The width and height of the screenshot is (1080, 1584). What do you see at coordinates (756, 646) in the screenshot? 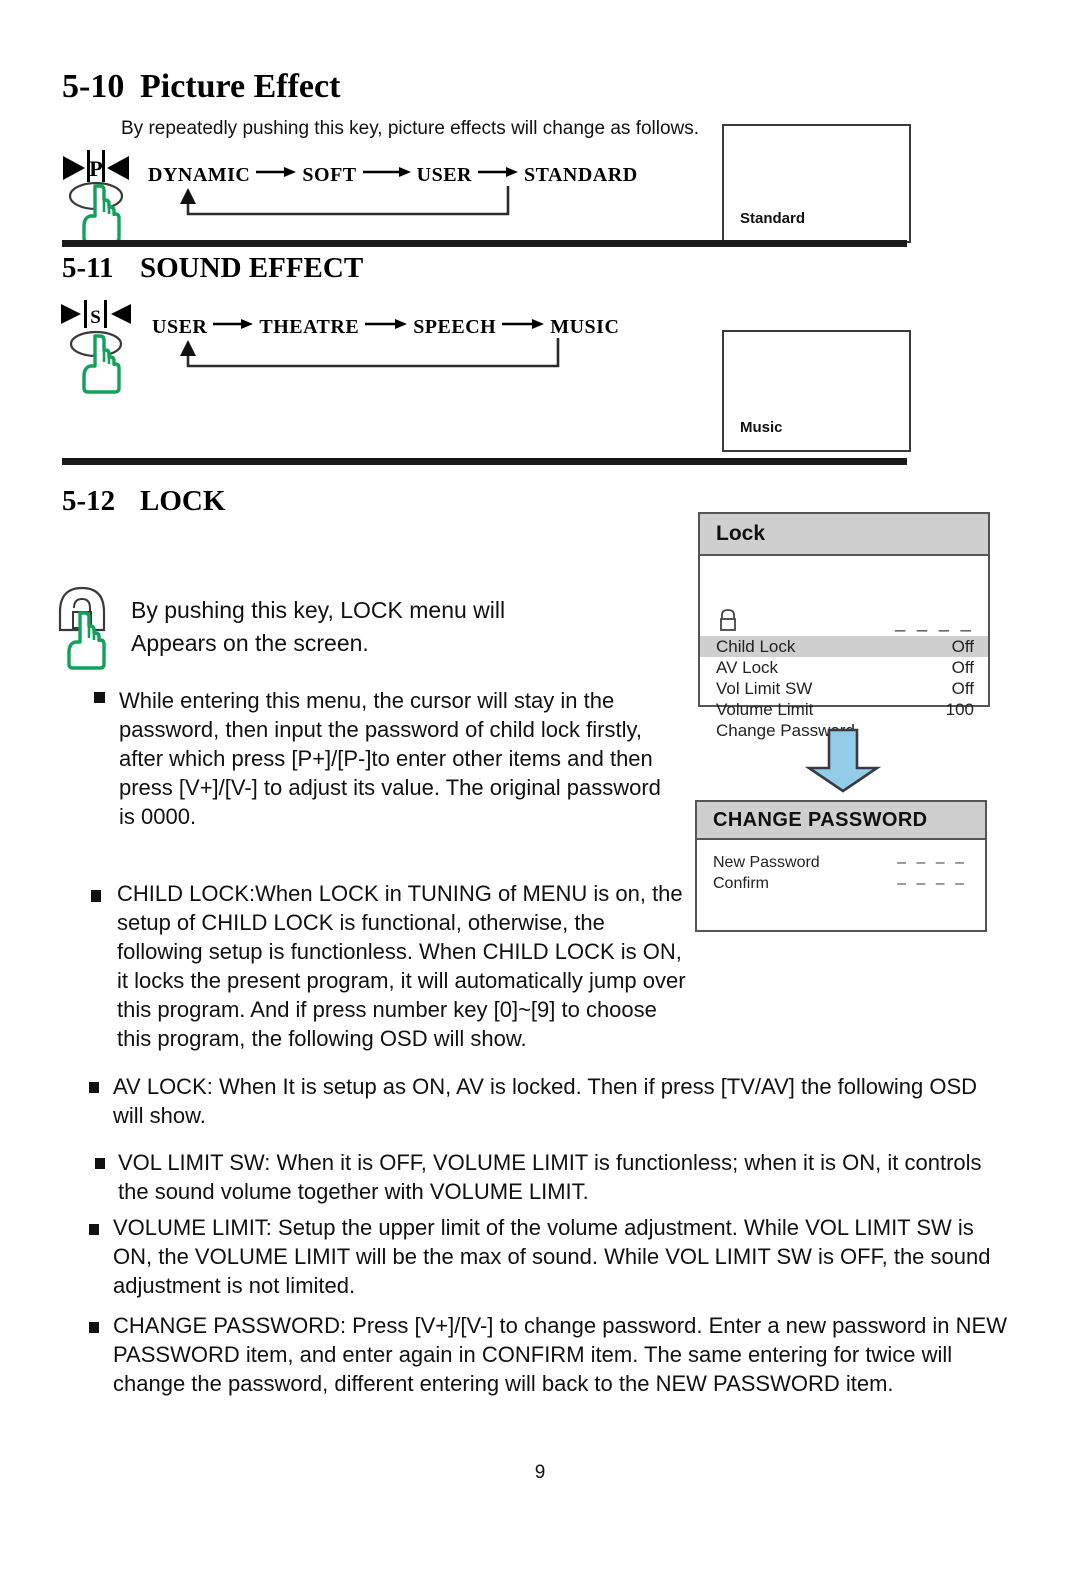
I see `lock-osd-row-label: Child Lock` at bounding box center [756, 646].